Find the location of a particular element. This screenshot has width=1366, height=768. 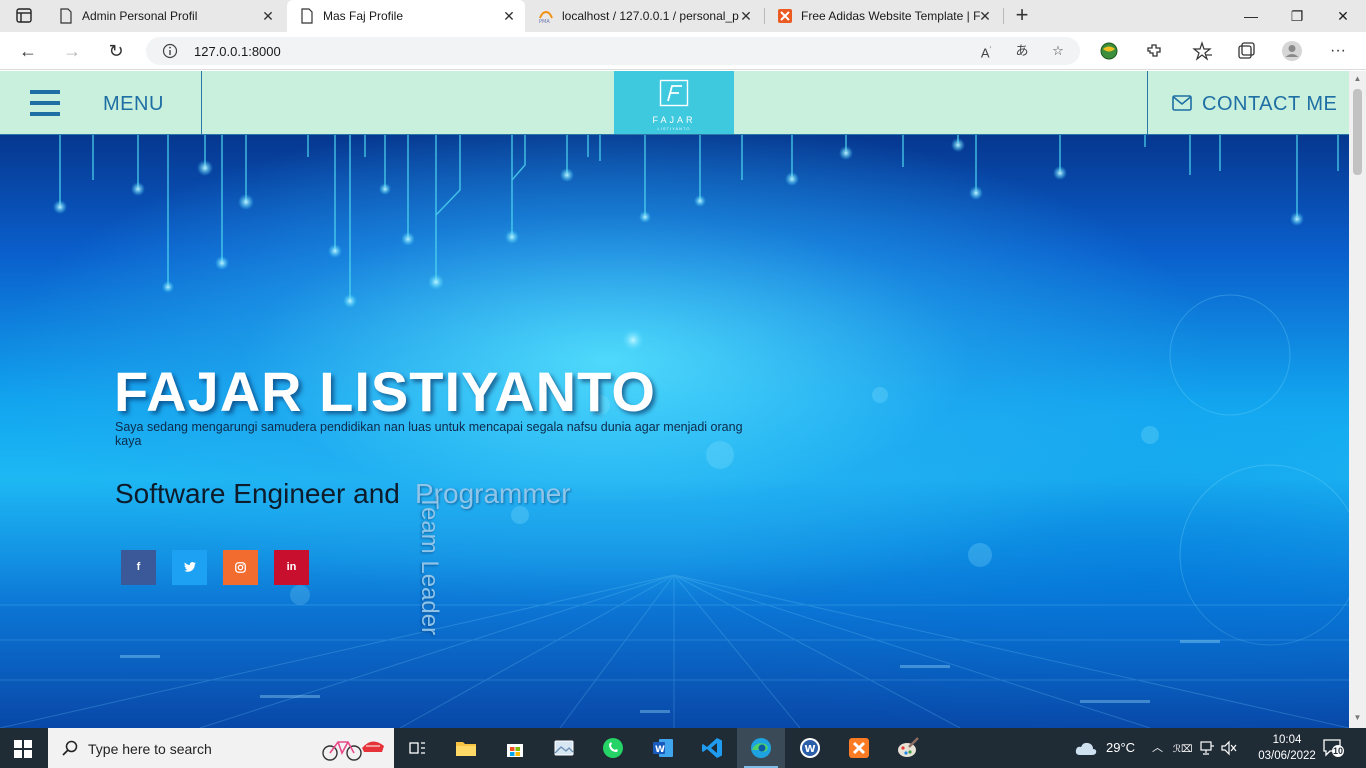

linkedin-icon: in is located at coordinates (291, 567).